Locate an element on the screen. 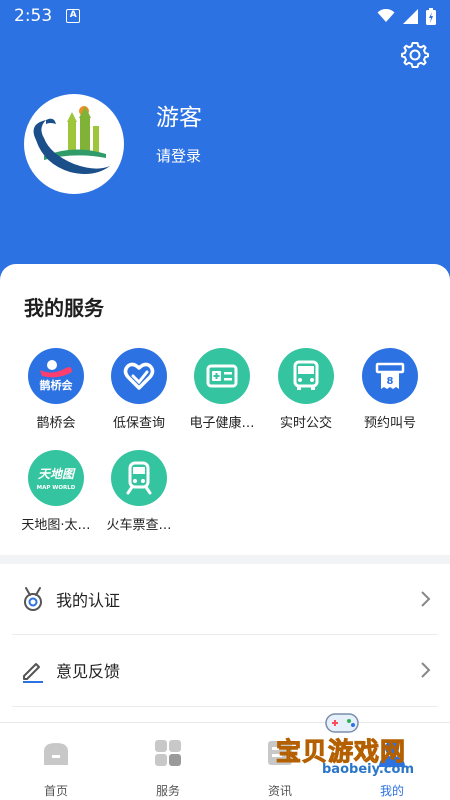  wifi-icon is located at coordinates (386, 15).